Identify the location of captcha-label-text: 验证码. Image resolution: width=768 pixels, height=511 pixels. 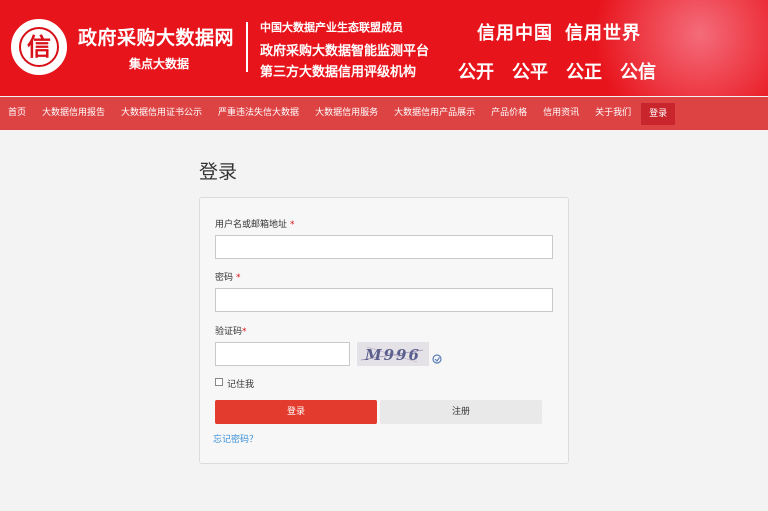
(229, 332).